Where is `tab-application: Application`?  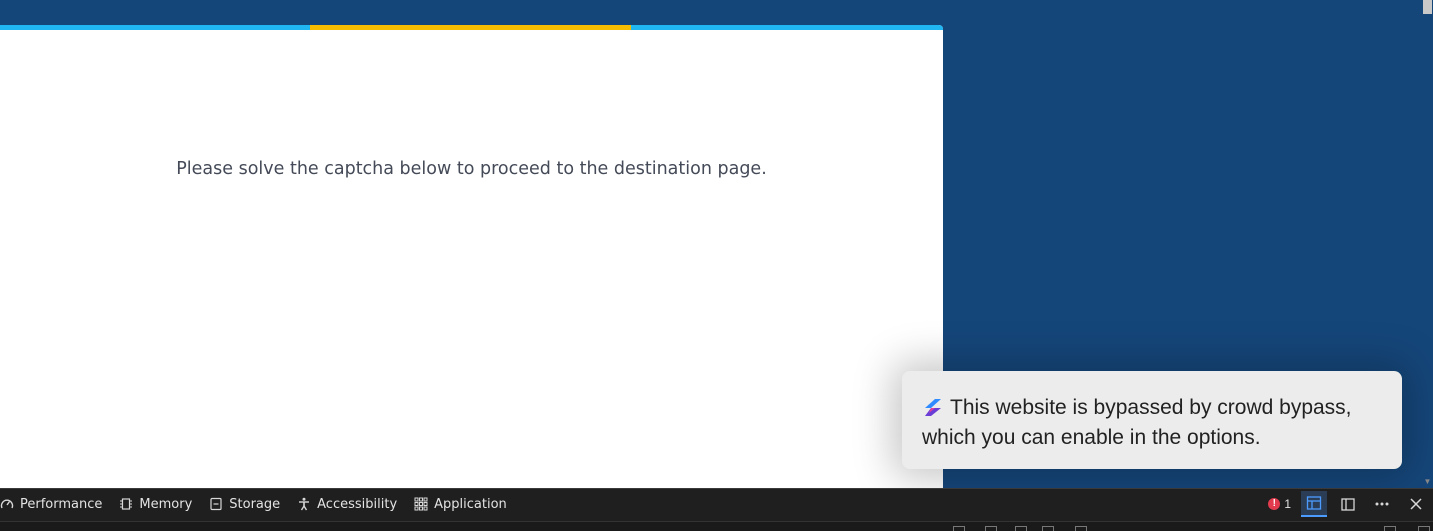 tab-application: Application is located at coordinates (464, 504).